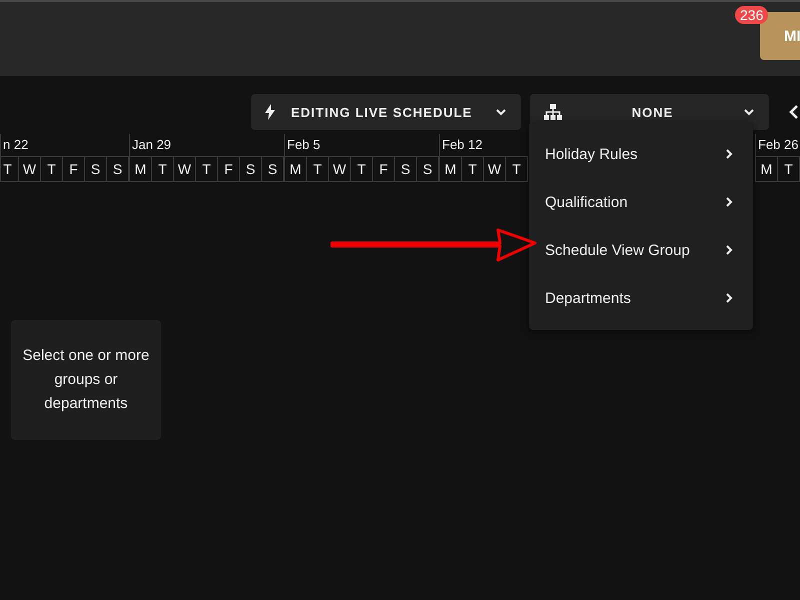  What do you see at coordinates (462, 144) in the screenshot?
I see `week-label: Feb 12` at bounding box center [462, 144].